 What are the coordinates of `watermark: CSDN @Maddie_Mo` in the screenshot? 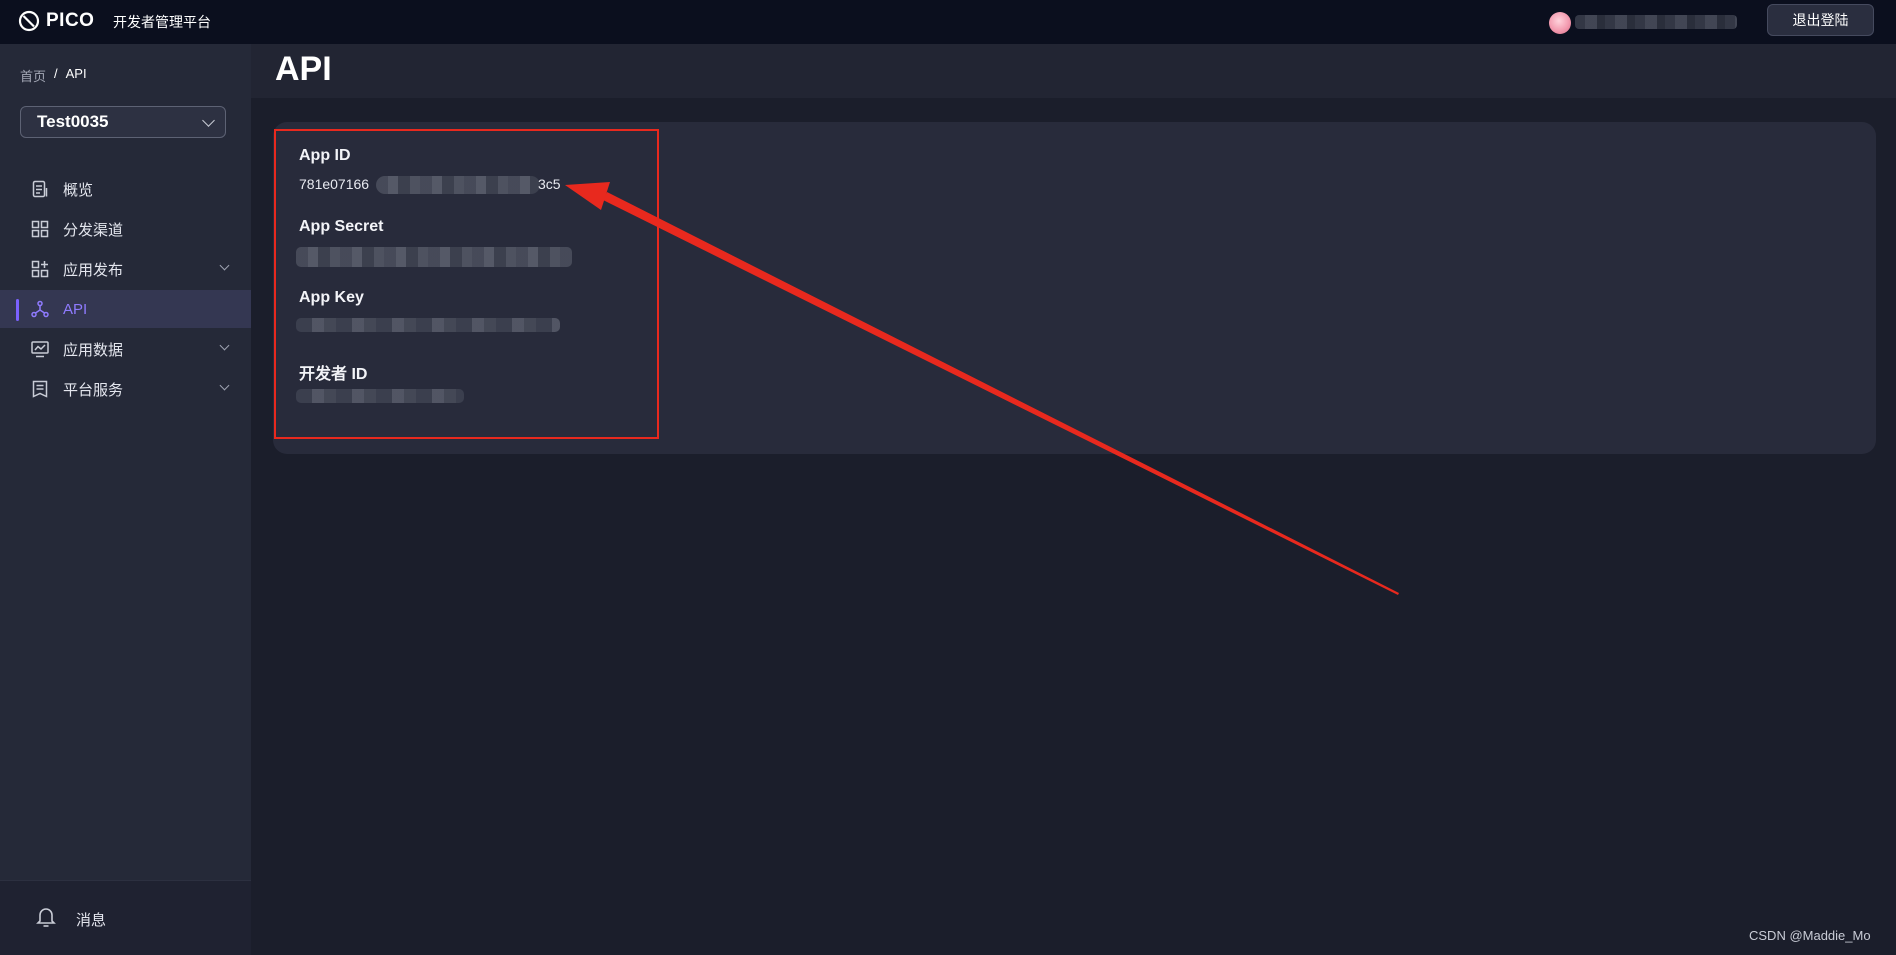 It's located at (1810, 935).